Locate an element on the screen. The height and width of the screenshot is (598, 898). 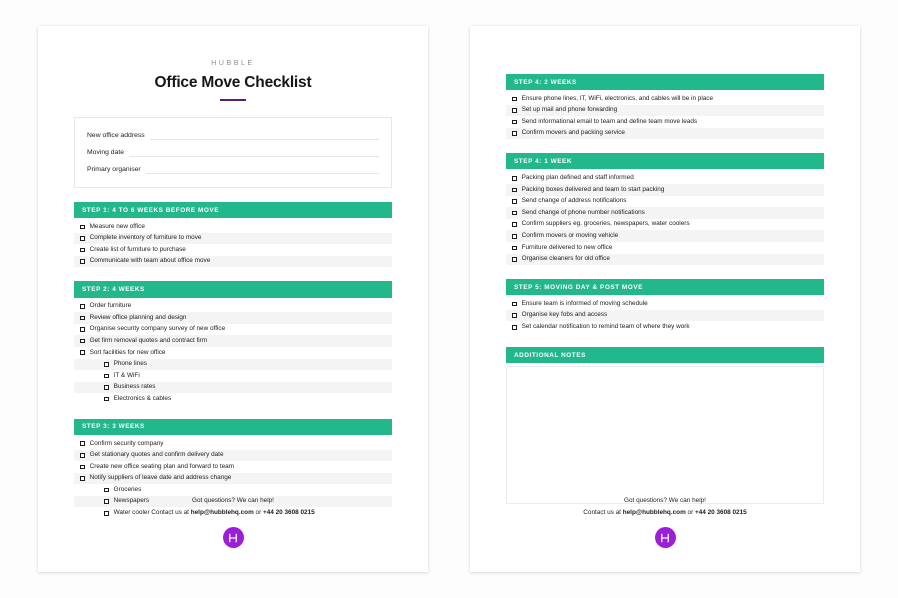
checklist-item: Groceries is located at coordinates (233, 490).